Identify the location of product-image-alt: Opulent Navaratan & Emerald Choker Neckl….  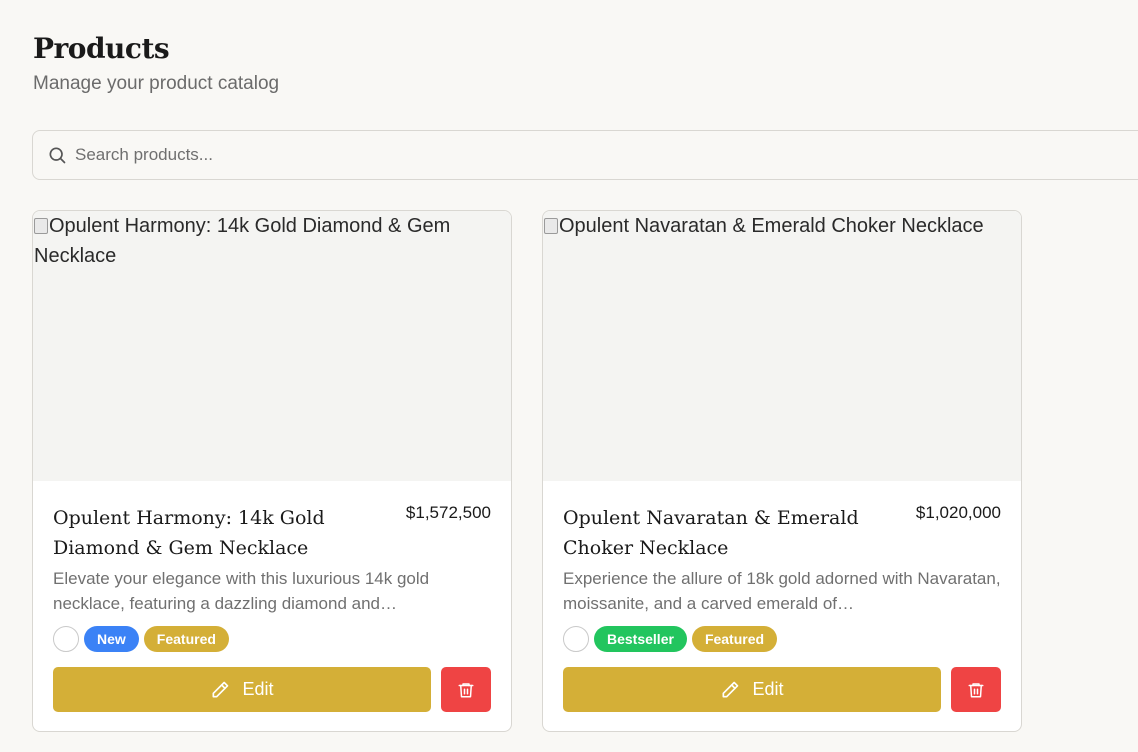
(771, 226).